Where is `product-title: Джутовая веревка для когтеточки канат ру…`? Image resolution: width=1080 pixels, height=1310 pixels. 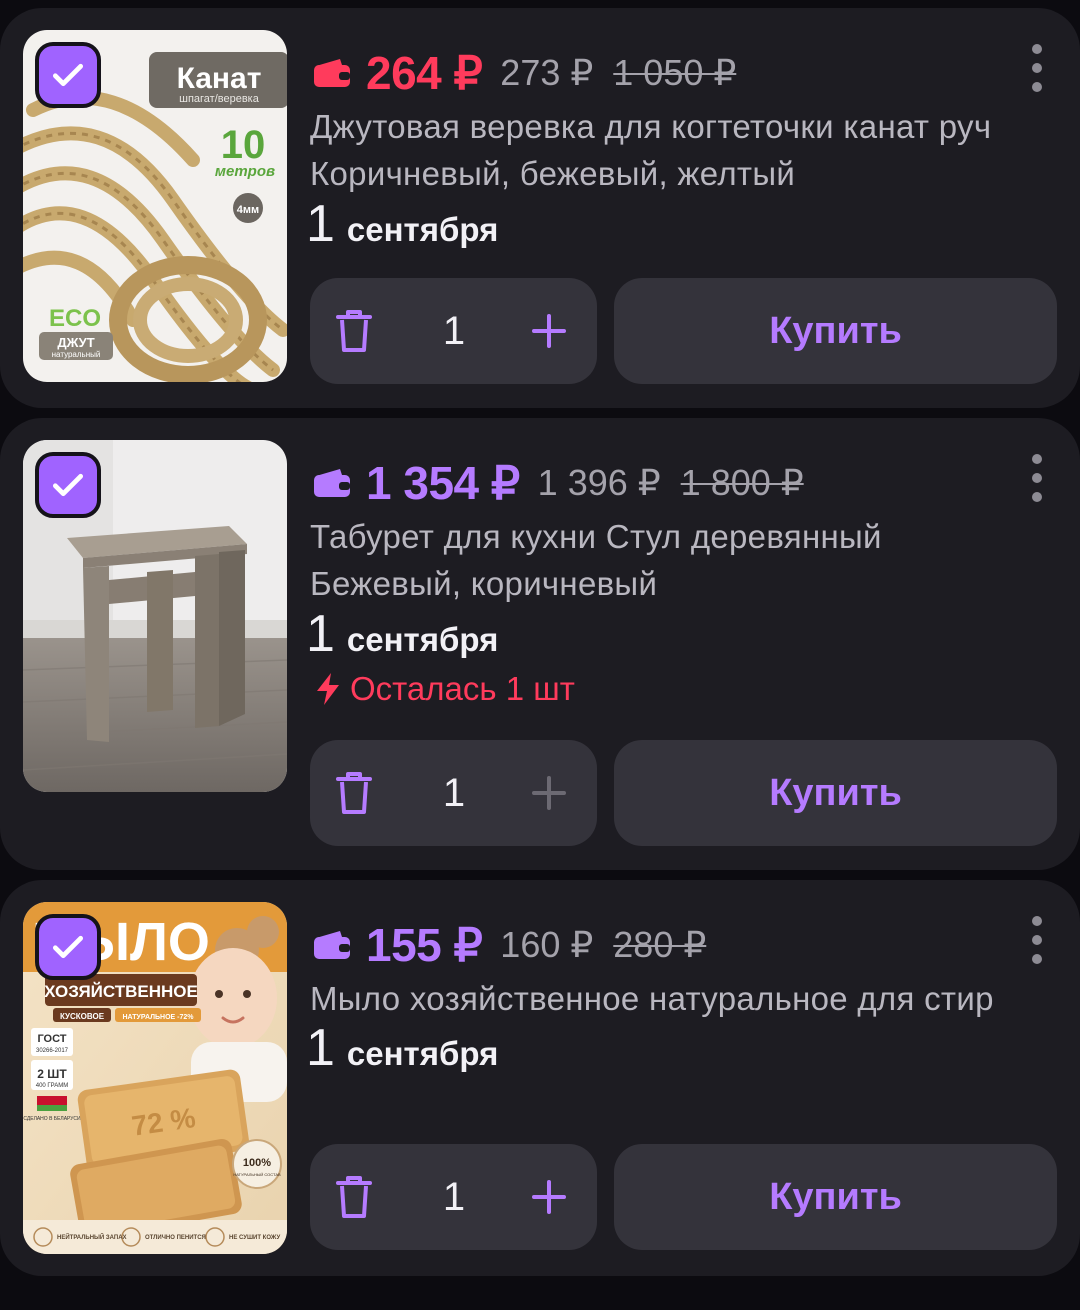
product-title: Джутовая веревка для когтеточки канат ру… is located at coordinates (683, 127).